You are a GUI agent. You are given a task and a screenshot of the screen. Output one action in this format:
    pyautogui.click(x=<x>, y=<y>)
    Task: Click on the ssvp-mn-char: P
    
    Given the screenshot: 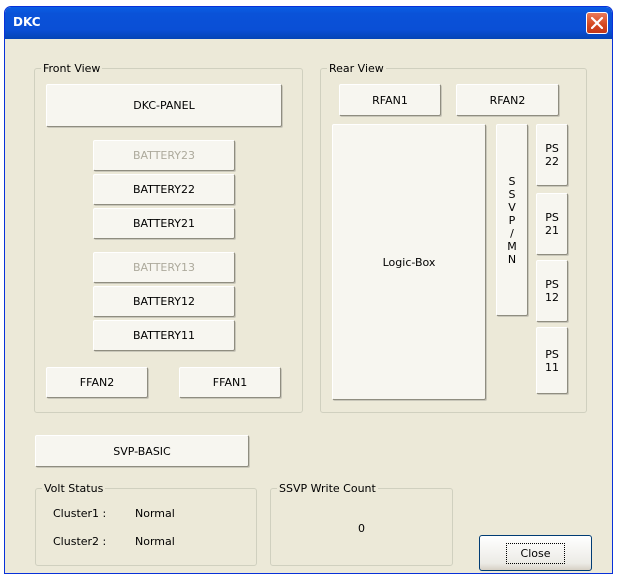 What is the action you would take?
    pyautogui.click(x=512, y=220)
    